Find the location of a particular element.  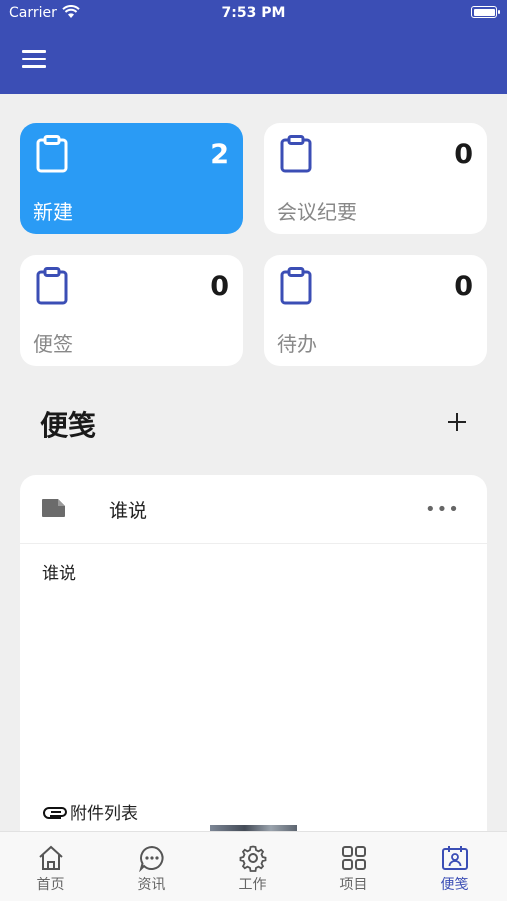

navigation-bar is located at coordinates (253, 61).